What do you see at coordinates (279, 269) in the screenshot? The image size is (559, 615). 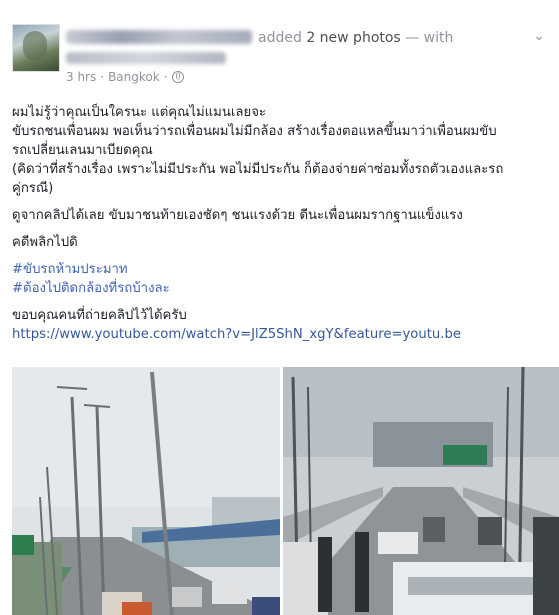 I see `hashtag-link: #ขับรถห้ามประมาท` at bounding box center [279, 269].